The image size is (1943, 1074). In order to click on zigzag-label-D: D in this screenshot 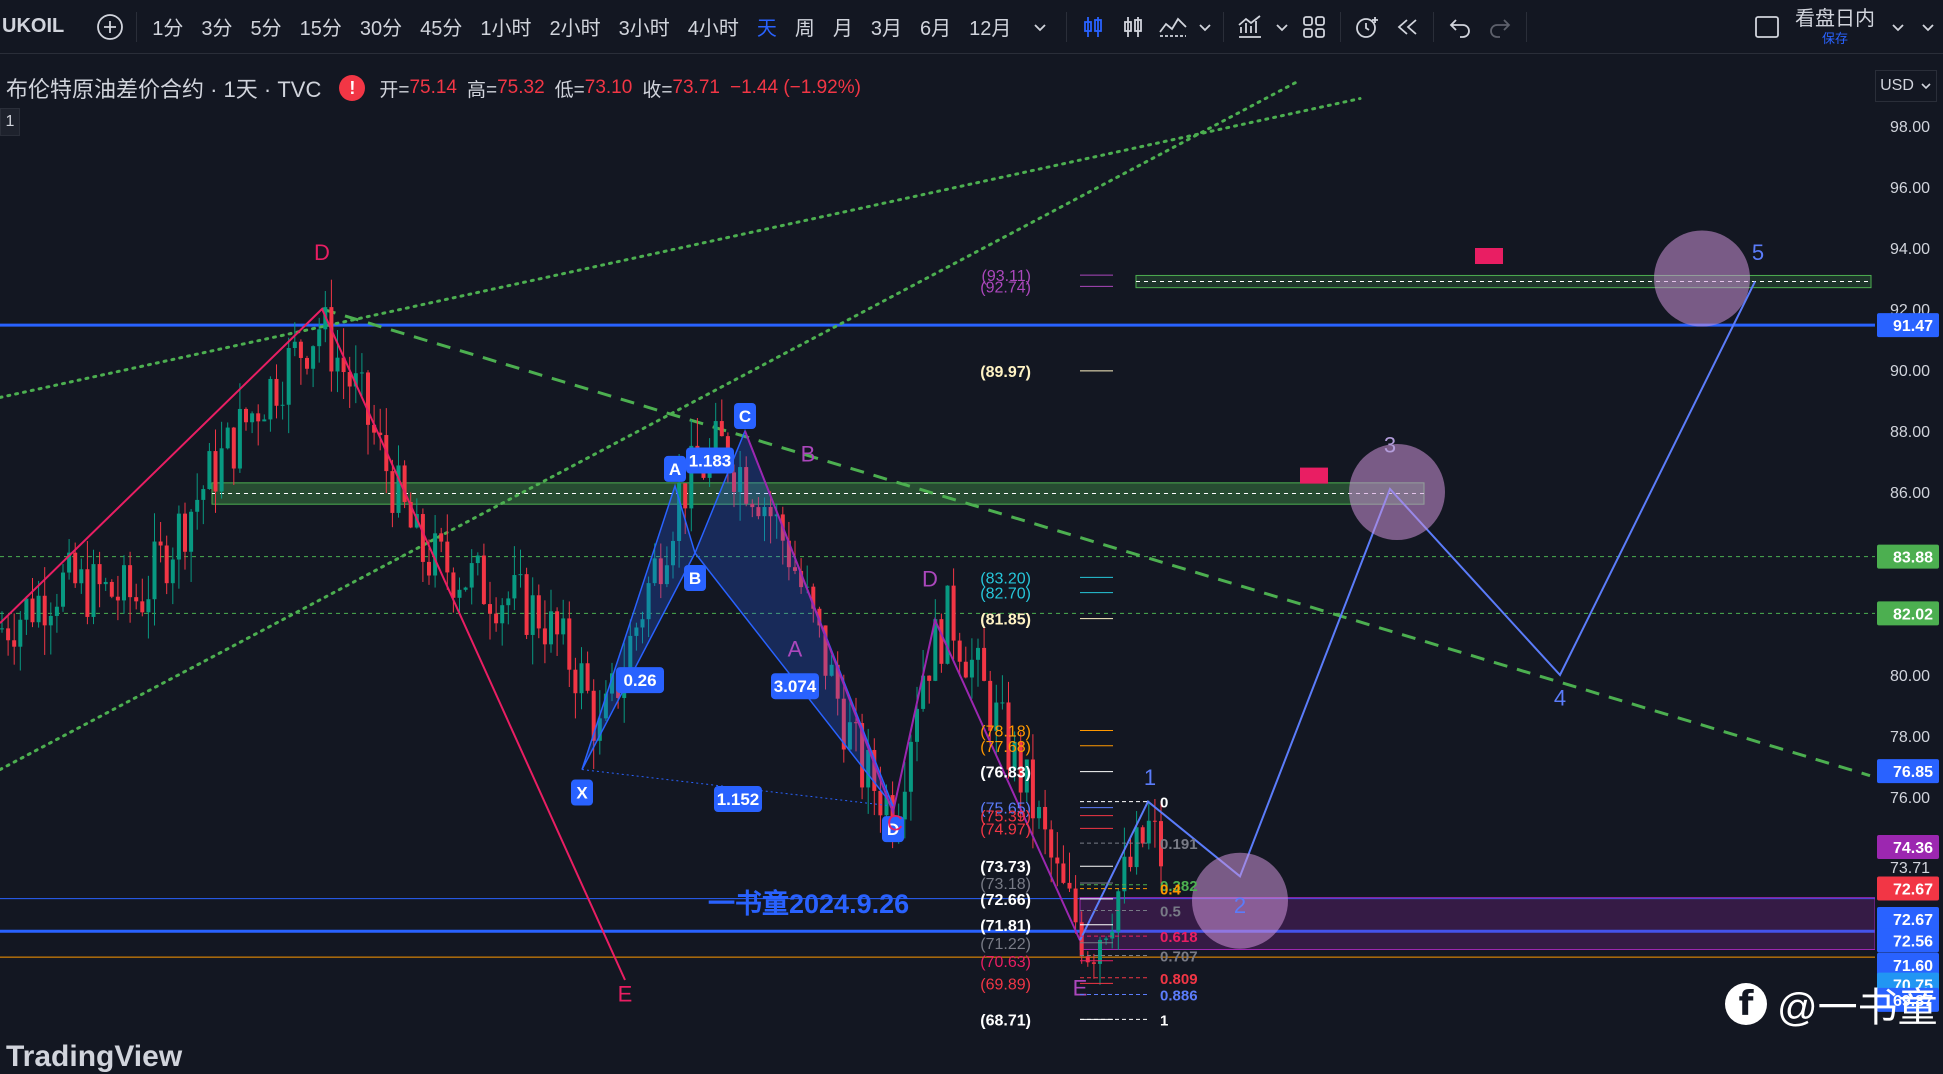, I will do `click(322, 252)`.